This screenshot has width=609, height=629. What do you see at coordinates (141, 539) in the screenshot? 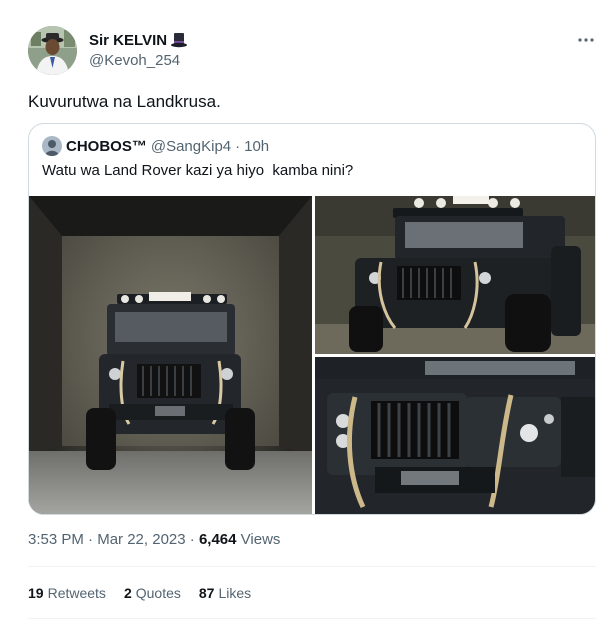
I see `tweet-date: Mar 22, 2023` at bounding box center [141, 539].